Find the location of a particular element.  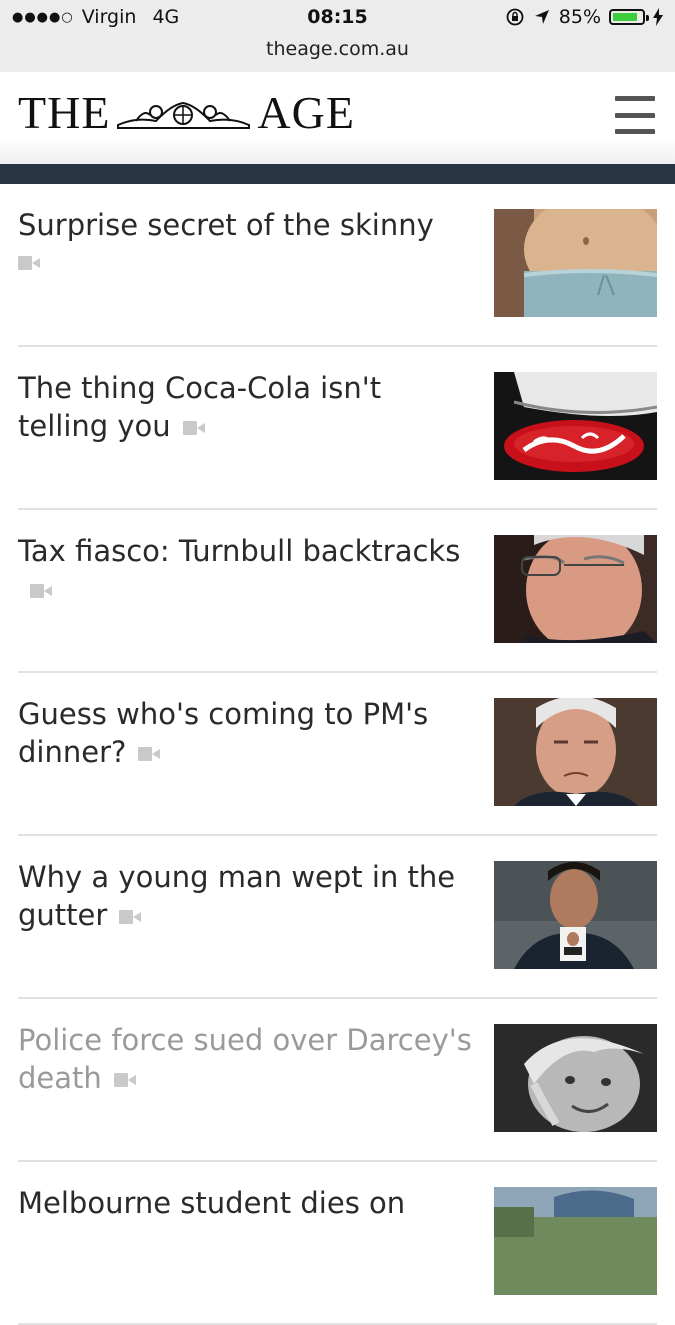

hamburger-menu-icon is located at coordinates (635, 115).